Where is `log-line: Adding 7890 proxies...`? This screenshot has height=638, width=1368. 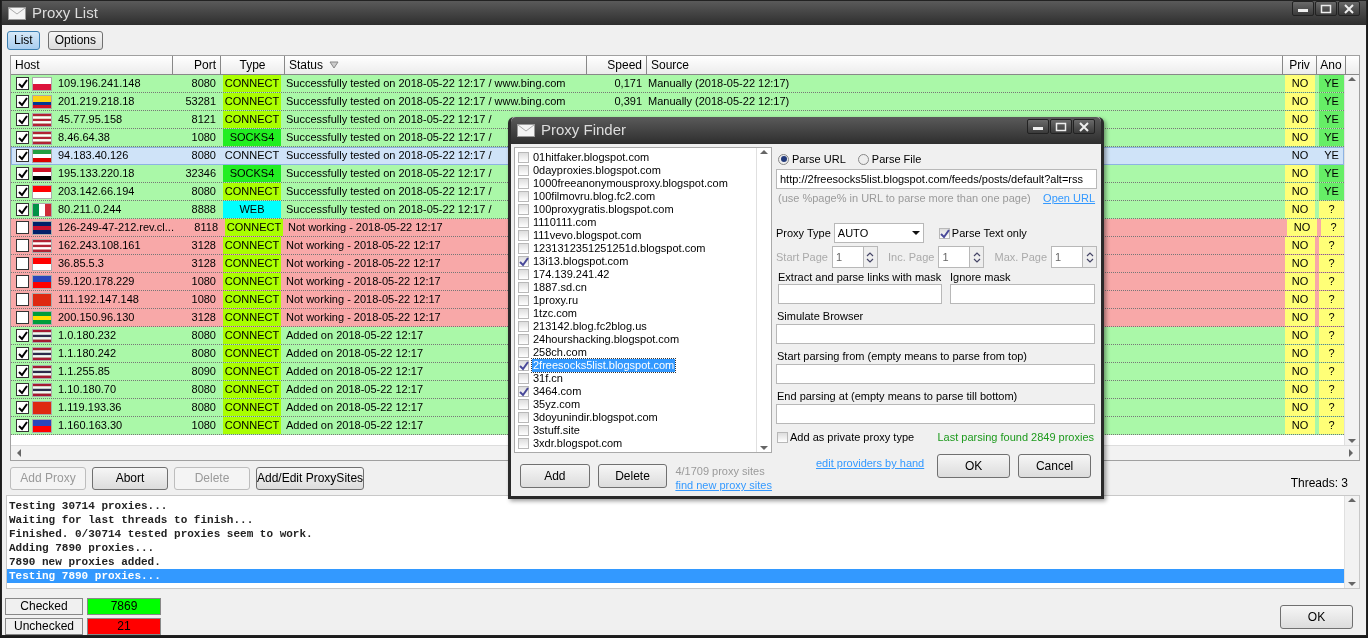
log-line: Adding 7890 proxies... is located at coordinates (82, 548).